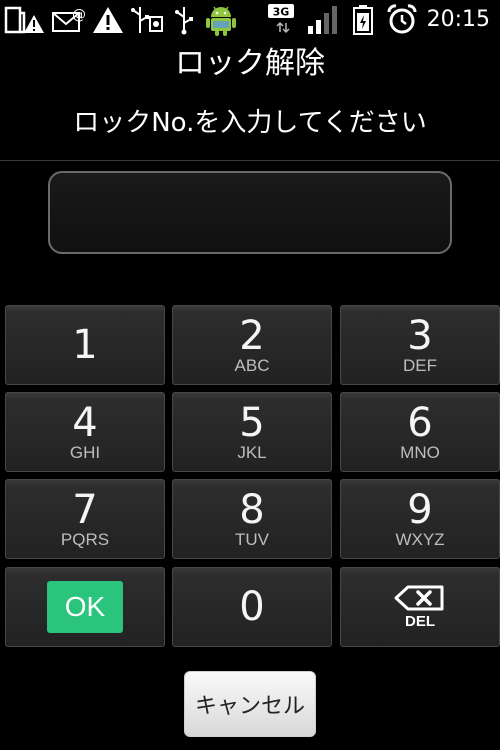  Describe the element at coordinates (420, 539) in the screenshot. I see `key-letters: WXYZ` at that location.